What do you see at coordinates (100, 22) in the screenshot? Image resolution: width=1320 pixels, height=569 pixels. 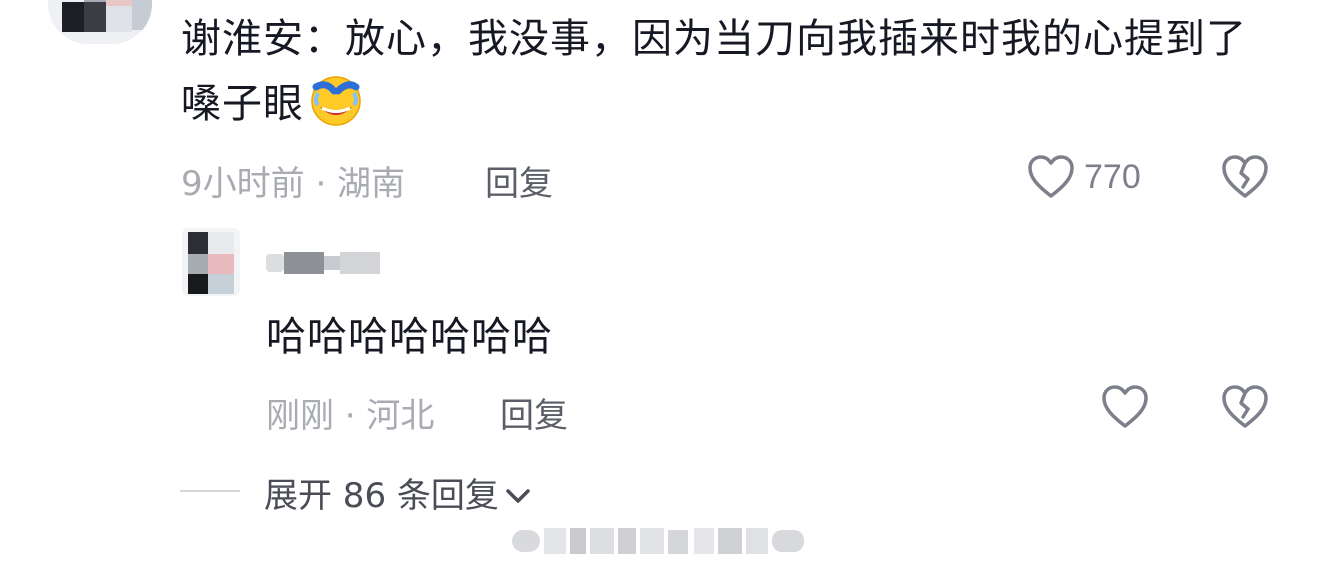 I see `avatar` at bounding box center [100, 22].